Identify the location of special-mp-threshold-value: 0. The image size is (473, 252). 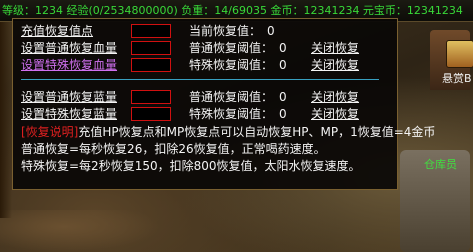
(283, 114).